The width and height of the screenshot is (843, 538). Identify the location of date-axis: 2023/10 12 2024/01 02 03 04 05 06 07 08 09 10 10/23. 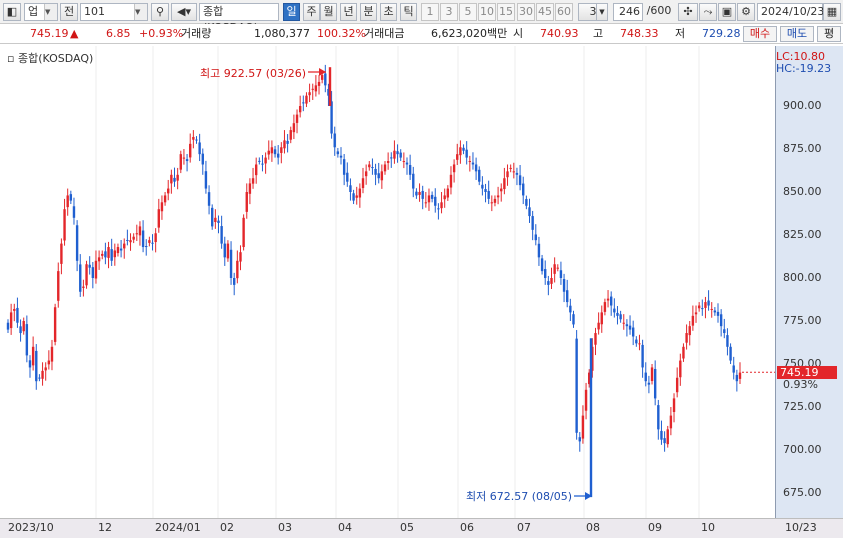
(421, 528).